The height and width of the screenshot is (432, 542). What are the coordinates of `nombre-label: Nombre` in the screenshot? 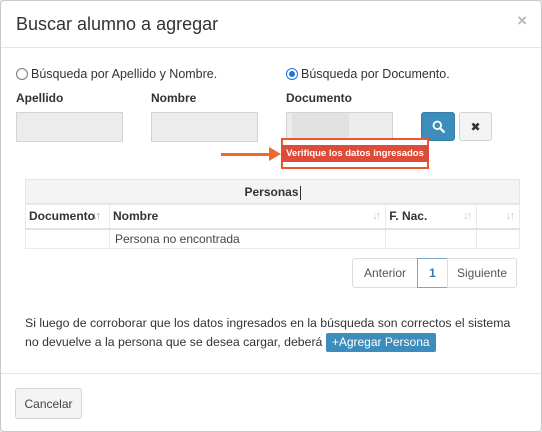 It's located at (174, 98).